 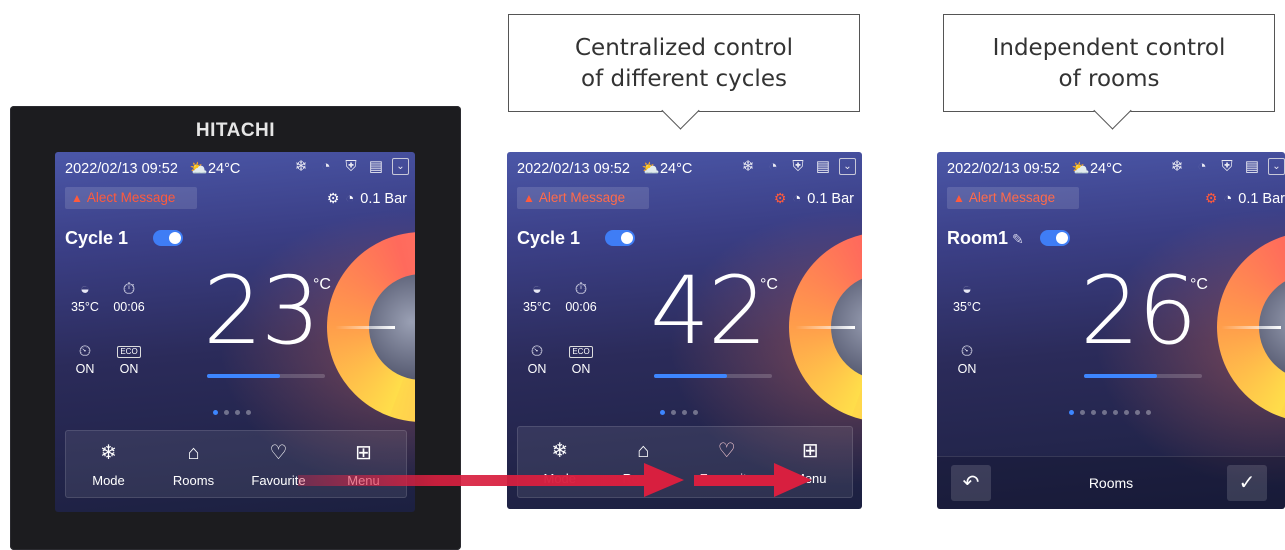 I want to click on temperature-value: 23, so click(x=262, y=311).